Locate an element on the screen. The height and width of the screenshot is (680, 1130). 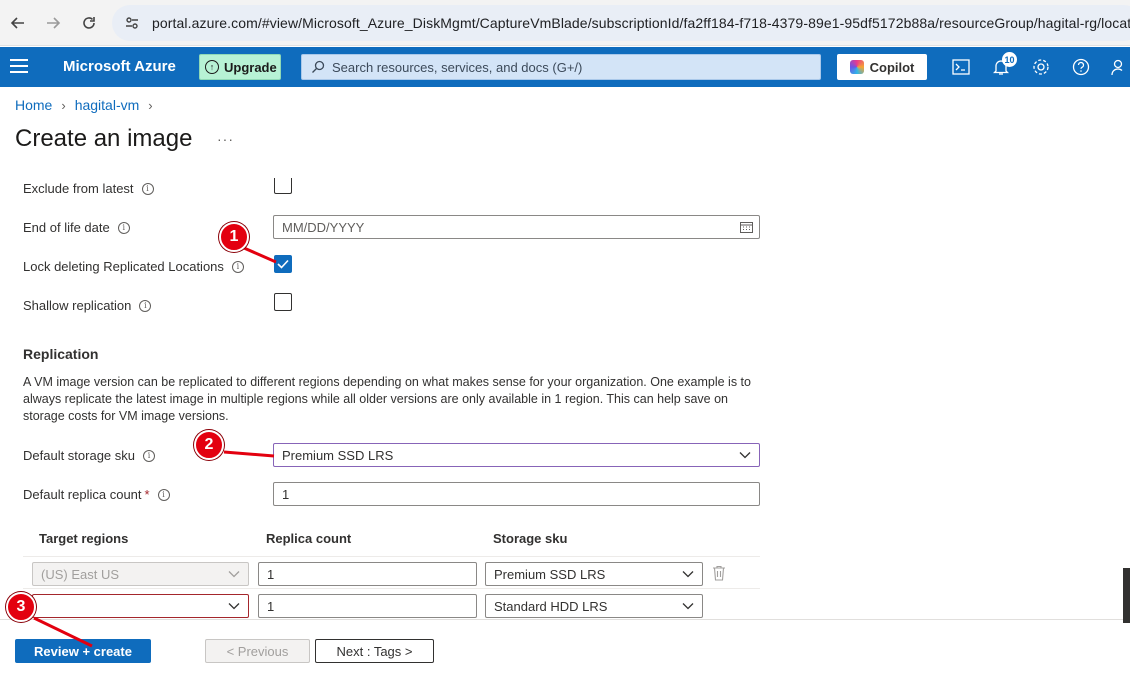
more-options-icon: ··· is located at coordinates (225, 139).